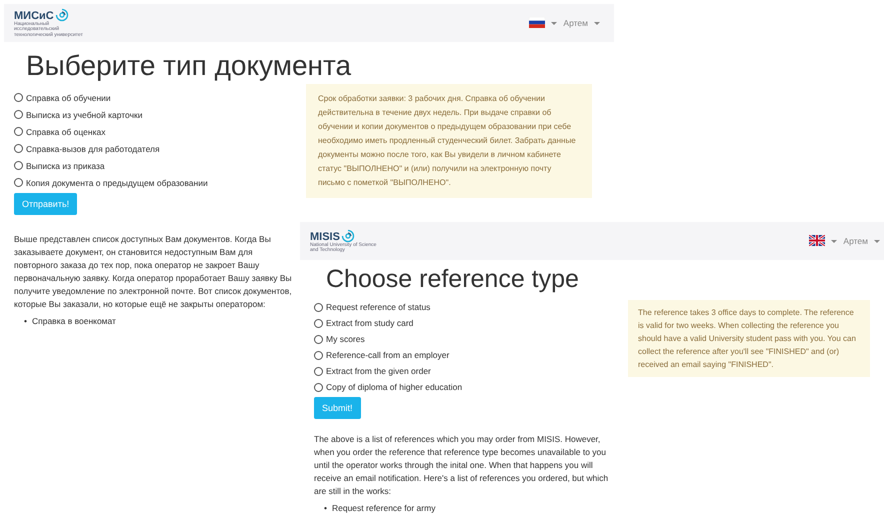  What do you see at coordinates (378, 307) in the screenshot?
I see `option-label: Request reference of status` at bounding box center [378, 307].